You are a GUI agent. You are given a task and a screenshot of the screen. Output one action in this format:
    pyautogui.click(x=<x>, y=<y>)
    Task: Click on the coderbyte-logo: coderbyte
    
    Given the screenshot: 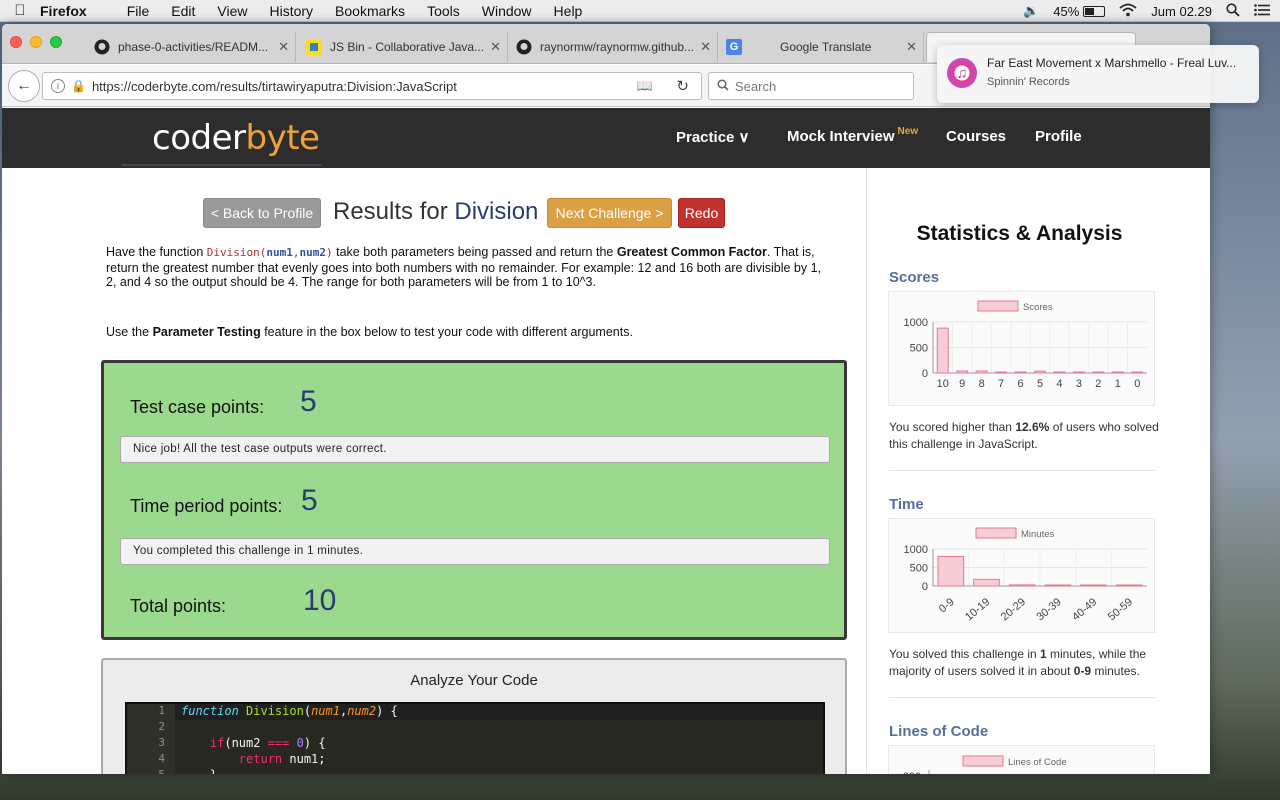 What is the action you would take?
    pyautogui.click(x=236, y=138)
    